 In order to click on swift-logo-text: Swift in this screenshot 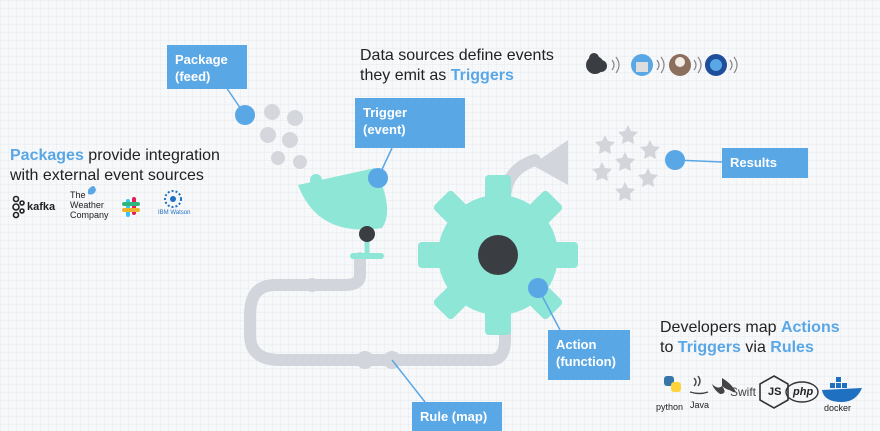, I will do `click(743, 392)`.